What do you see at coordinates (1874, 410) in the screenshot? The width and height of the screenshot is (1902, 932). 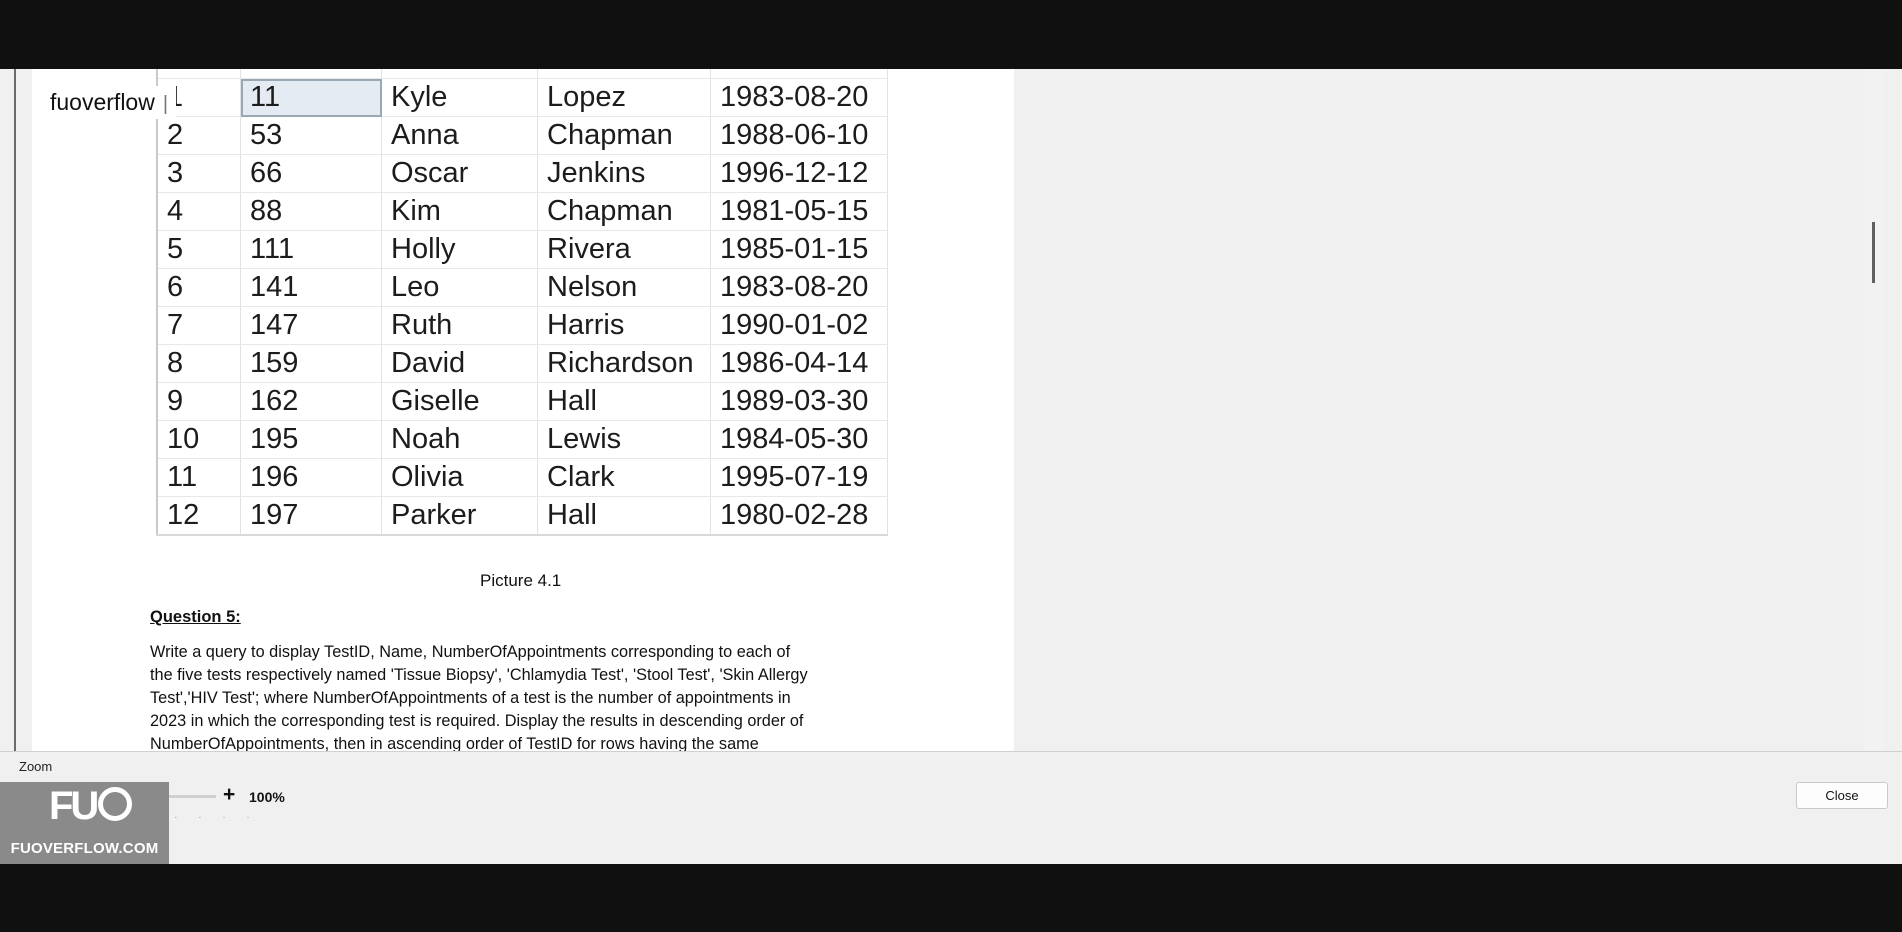 I see `vertical-scrollbar` at bounding box center [1874, 410].